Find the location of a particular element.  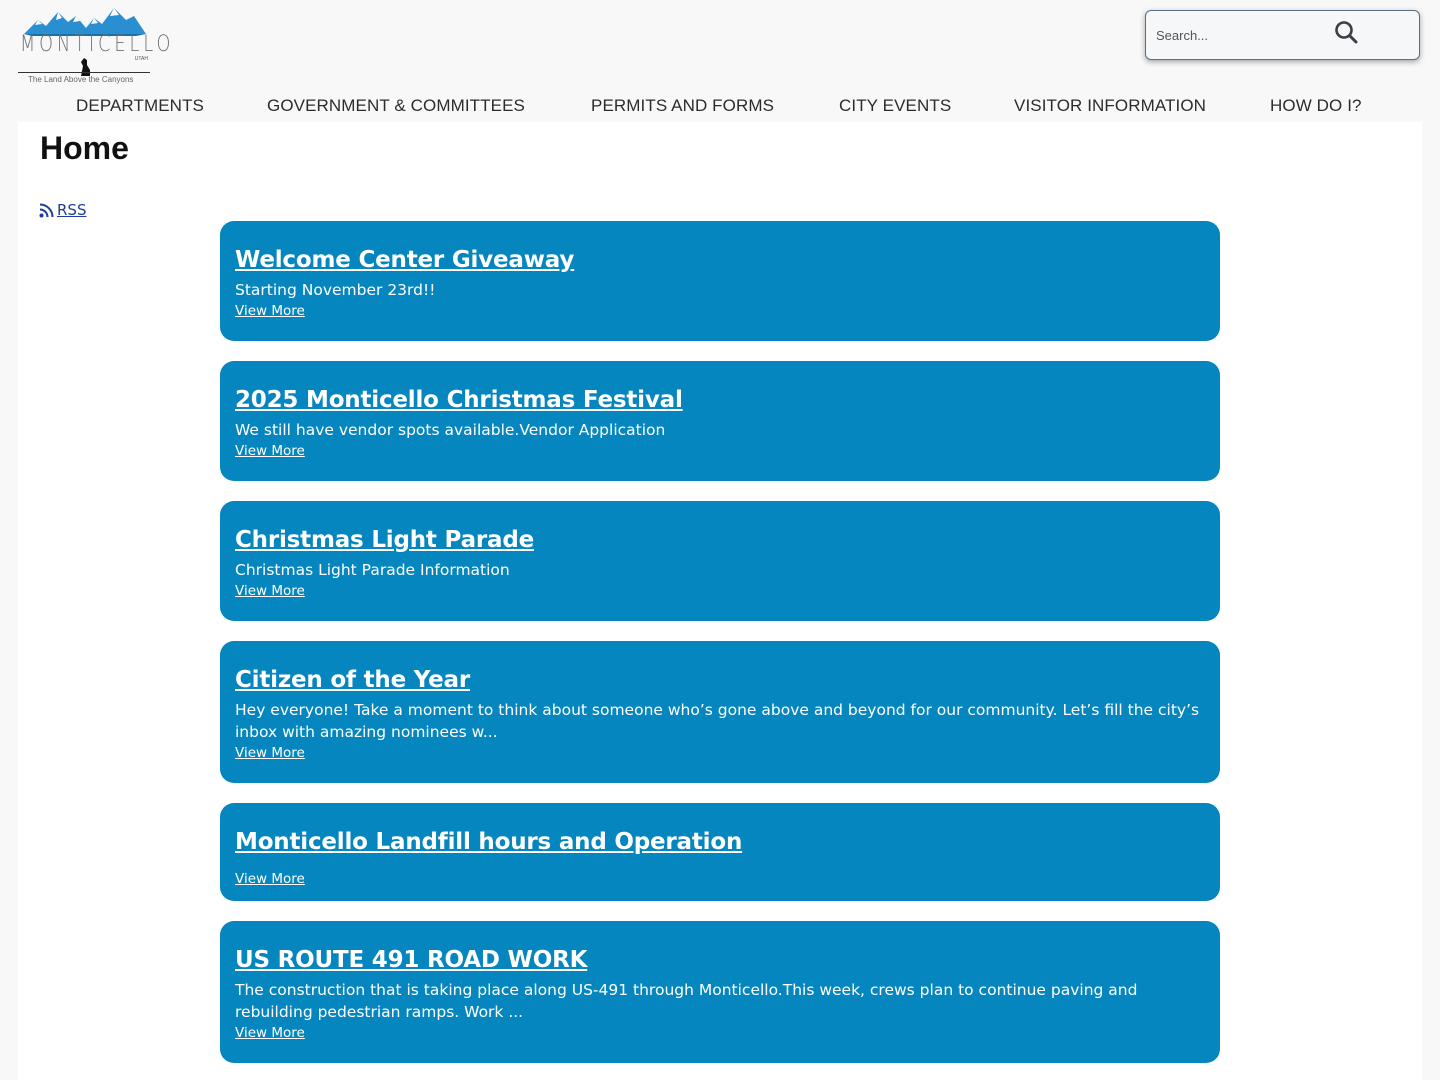

news-card-description: Christmas Light Parade Information is located at coordinates (372, 570).